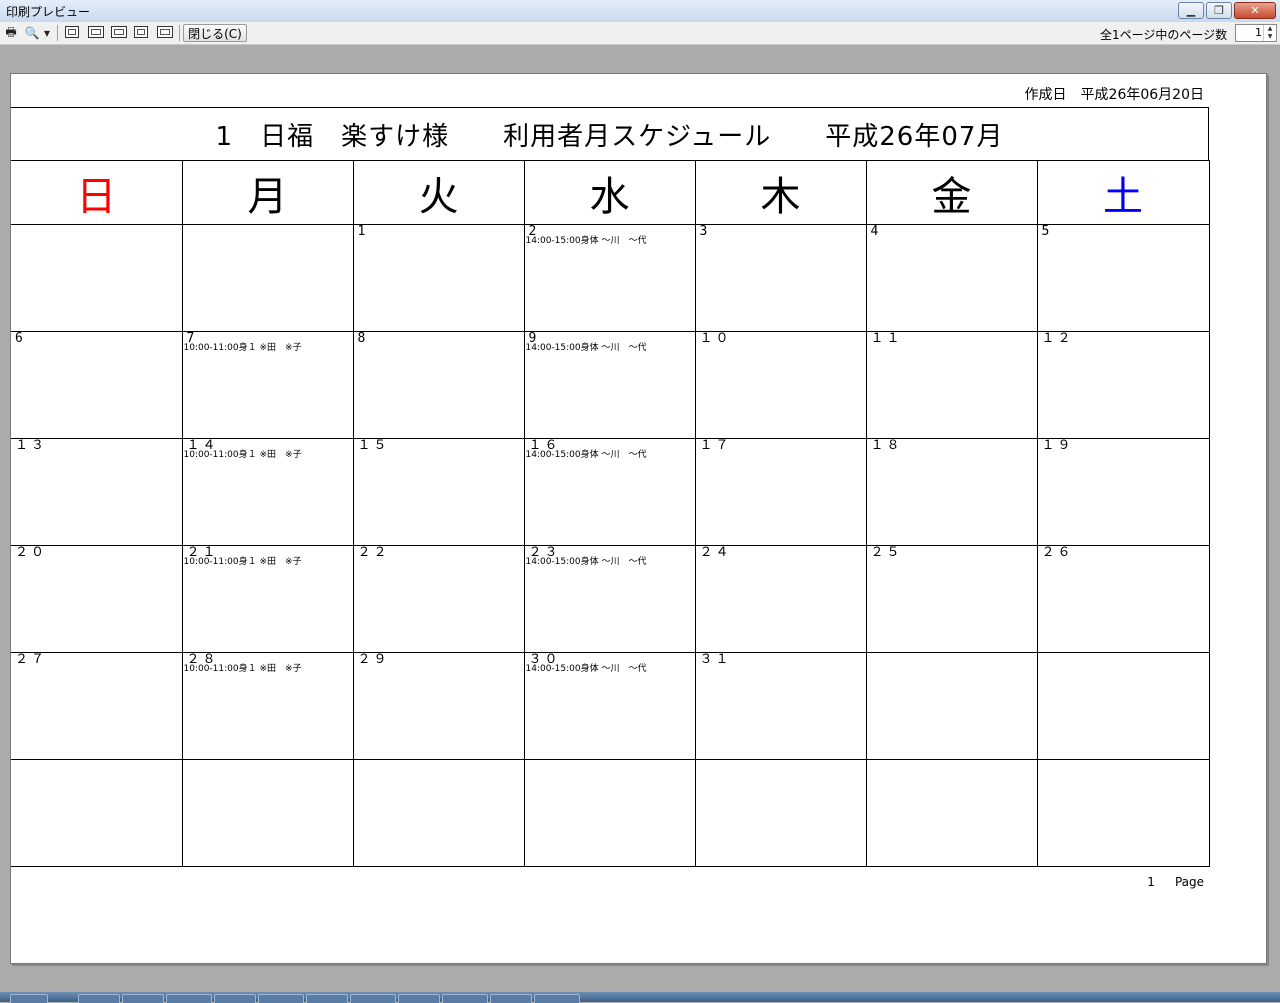 The height and width of the screenshot is (1003, 1280). Describe the element at coordinates (438, 706) in the screenshot. I see `day-cell: ２９` at that location.